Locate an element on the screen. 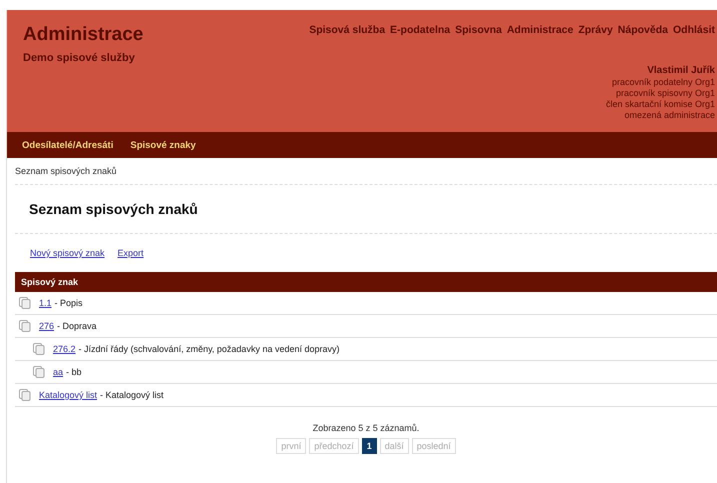 This screenshot has width=717, height=483. page-button: 1 is located at coordinates (369, 446).